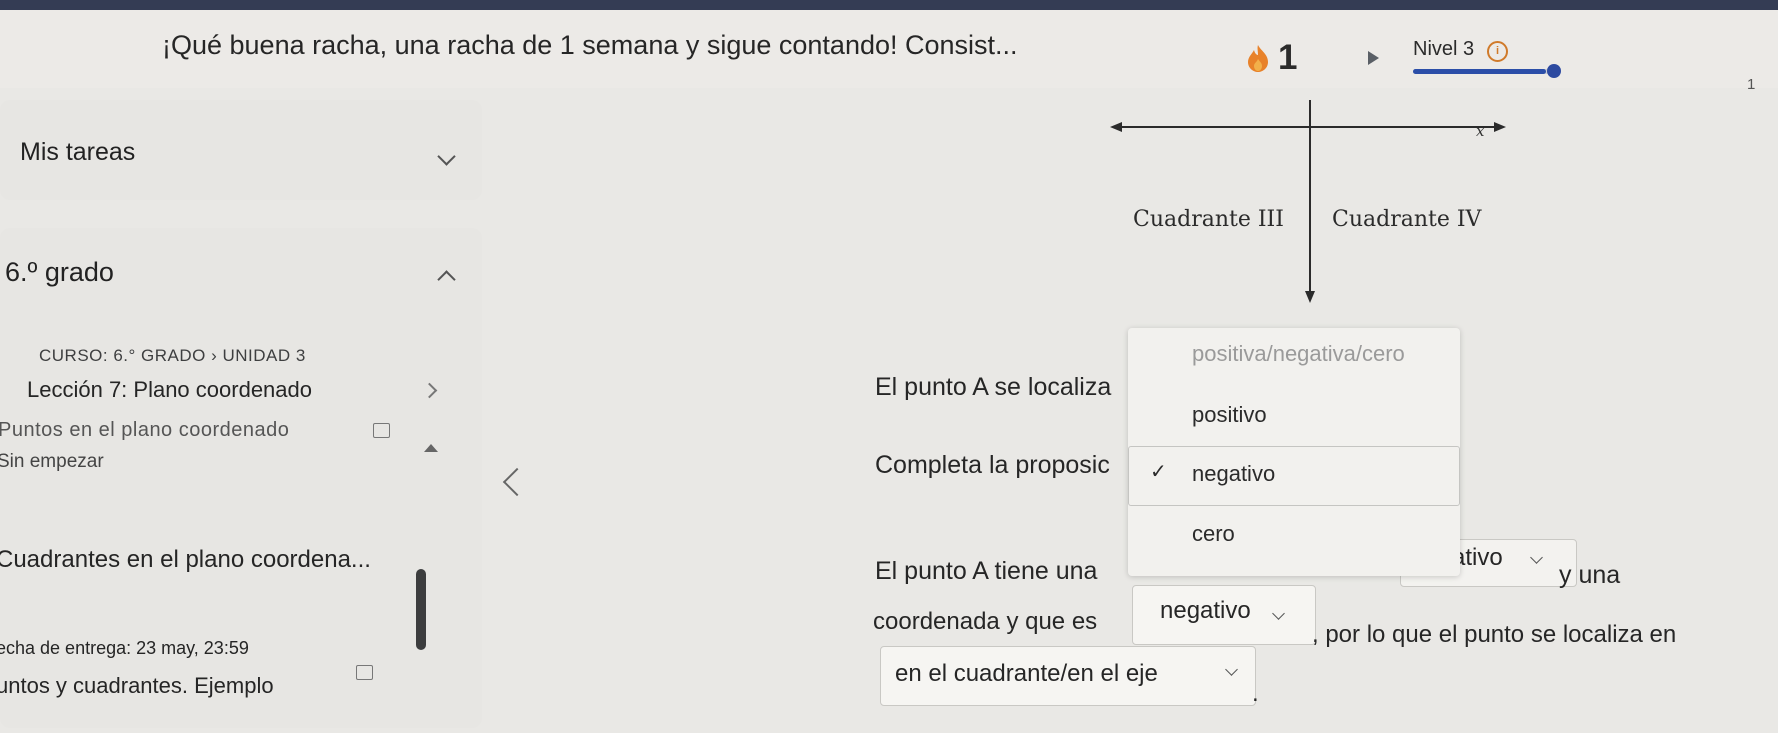  I want to click on due-date: echa de entrega: 23 may, 23:59, so click(124, 648).